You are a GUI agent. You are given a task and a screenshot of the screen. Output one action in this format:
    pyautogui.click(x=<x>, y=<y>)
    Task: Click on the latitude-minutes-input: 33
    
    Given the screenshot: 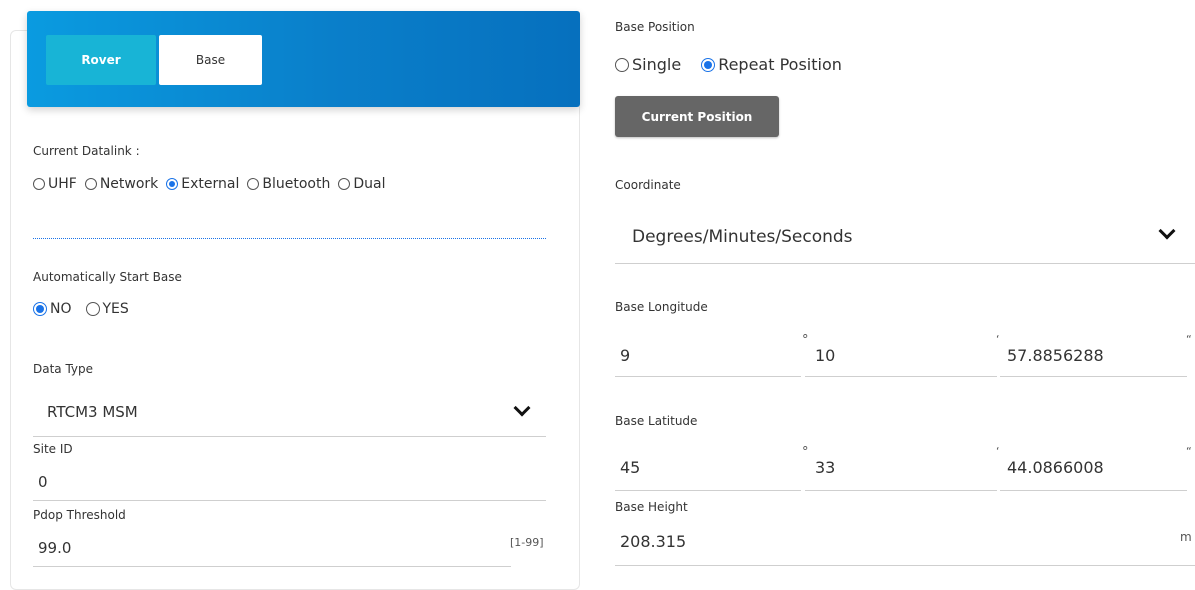 What is the action you would take?
    pyautogui.click(x=825, y=467)
    